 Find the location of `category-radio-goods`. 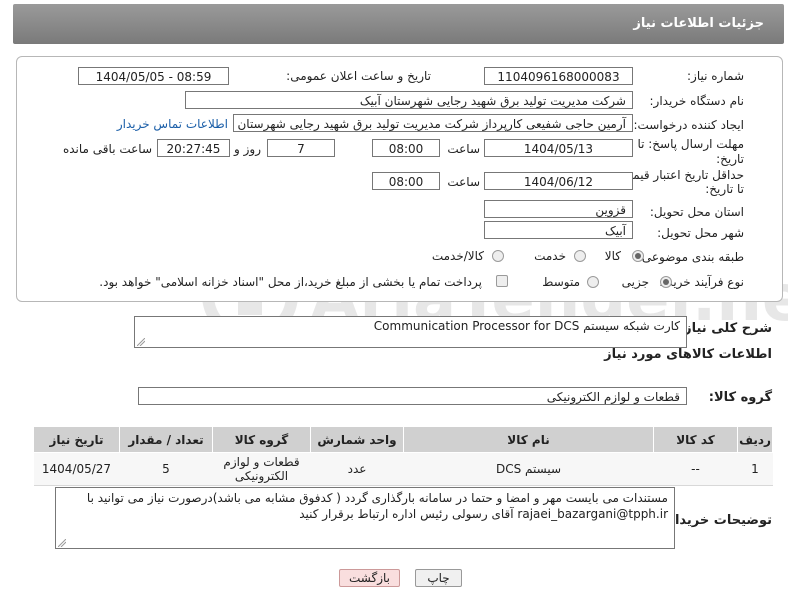

category-radio-goods is located at coordinates (638, 256).